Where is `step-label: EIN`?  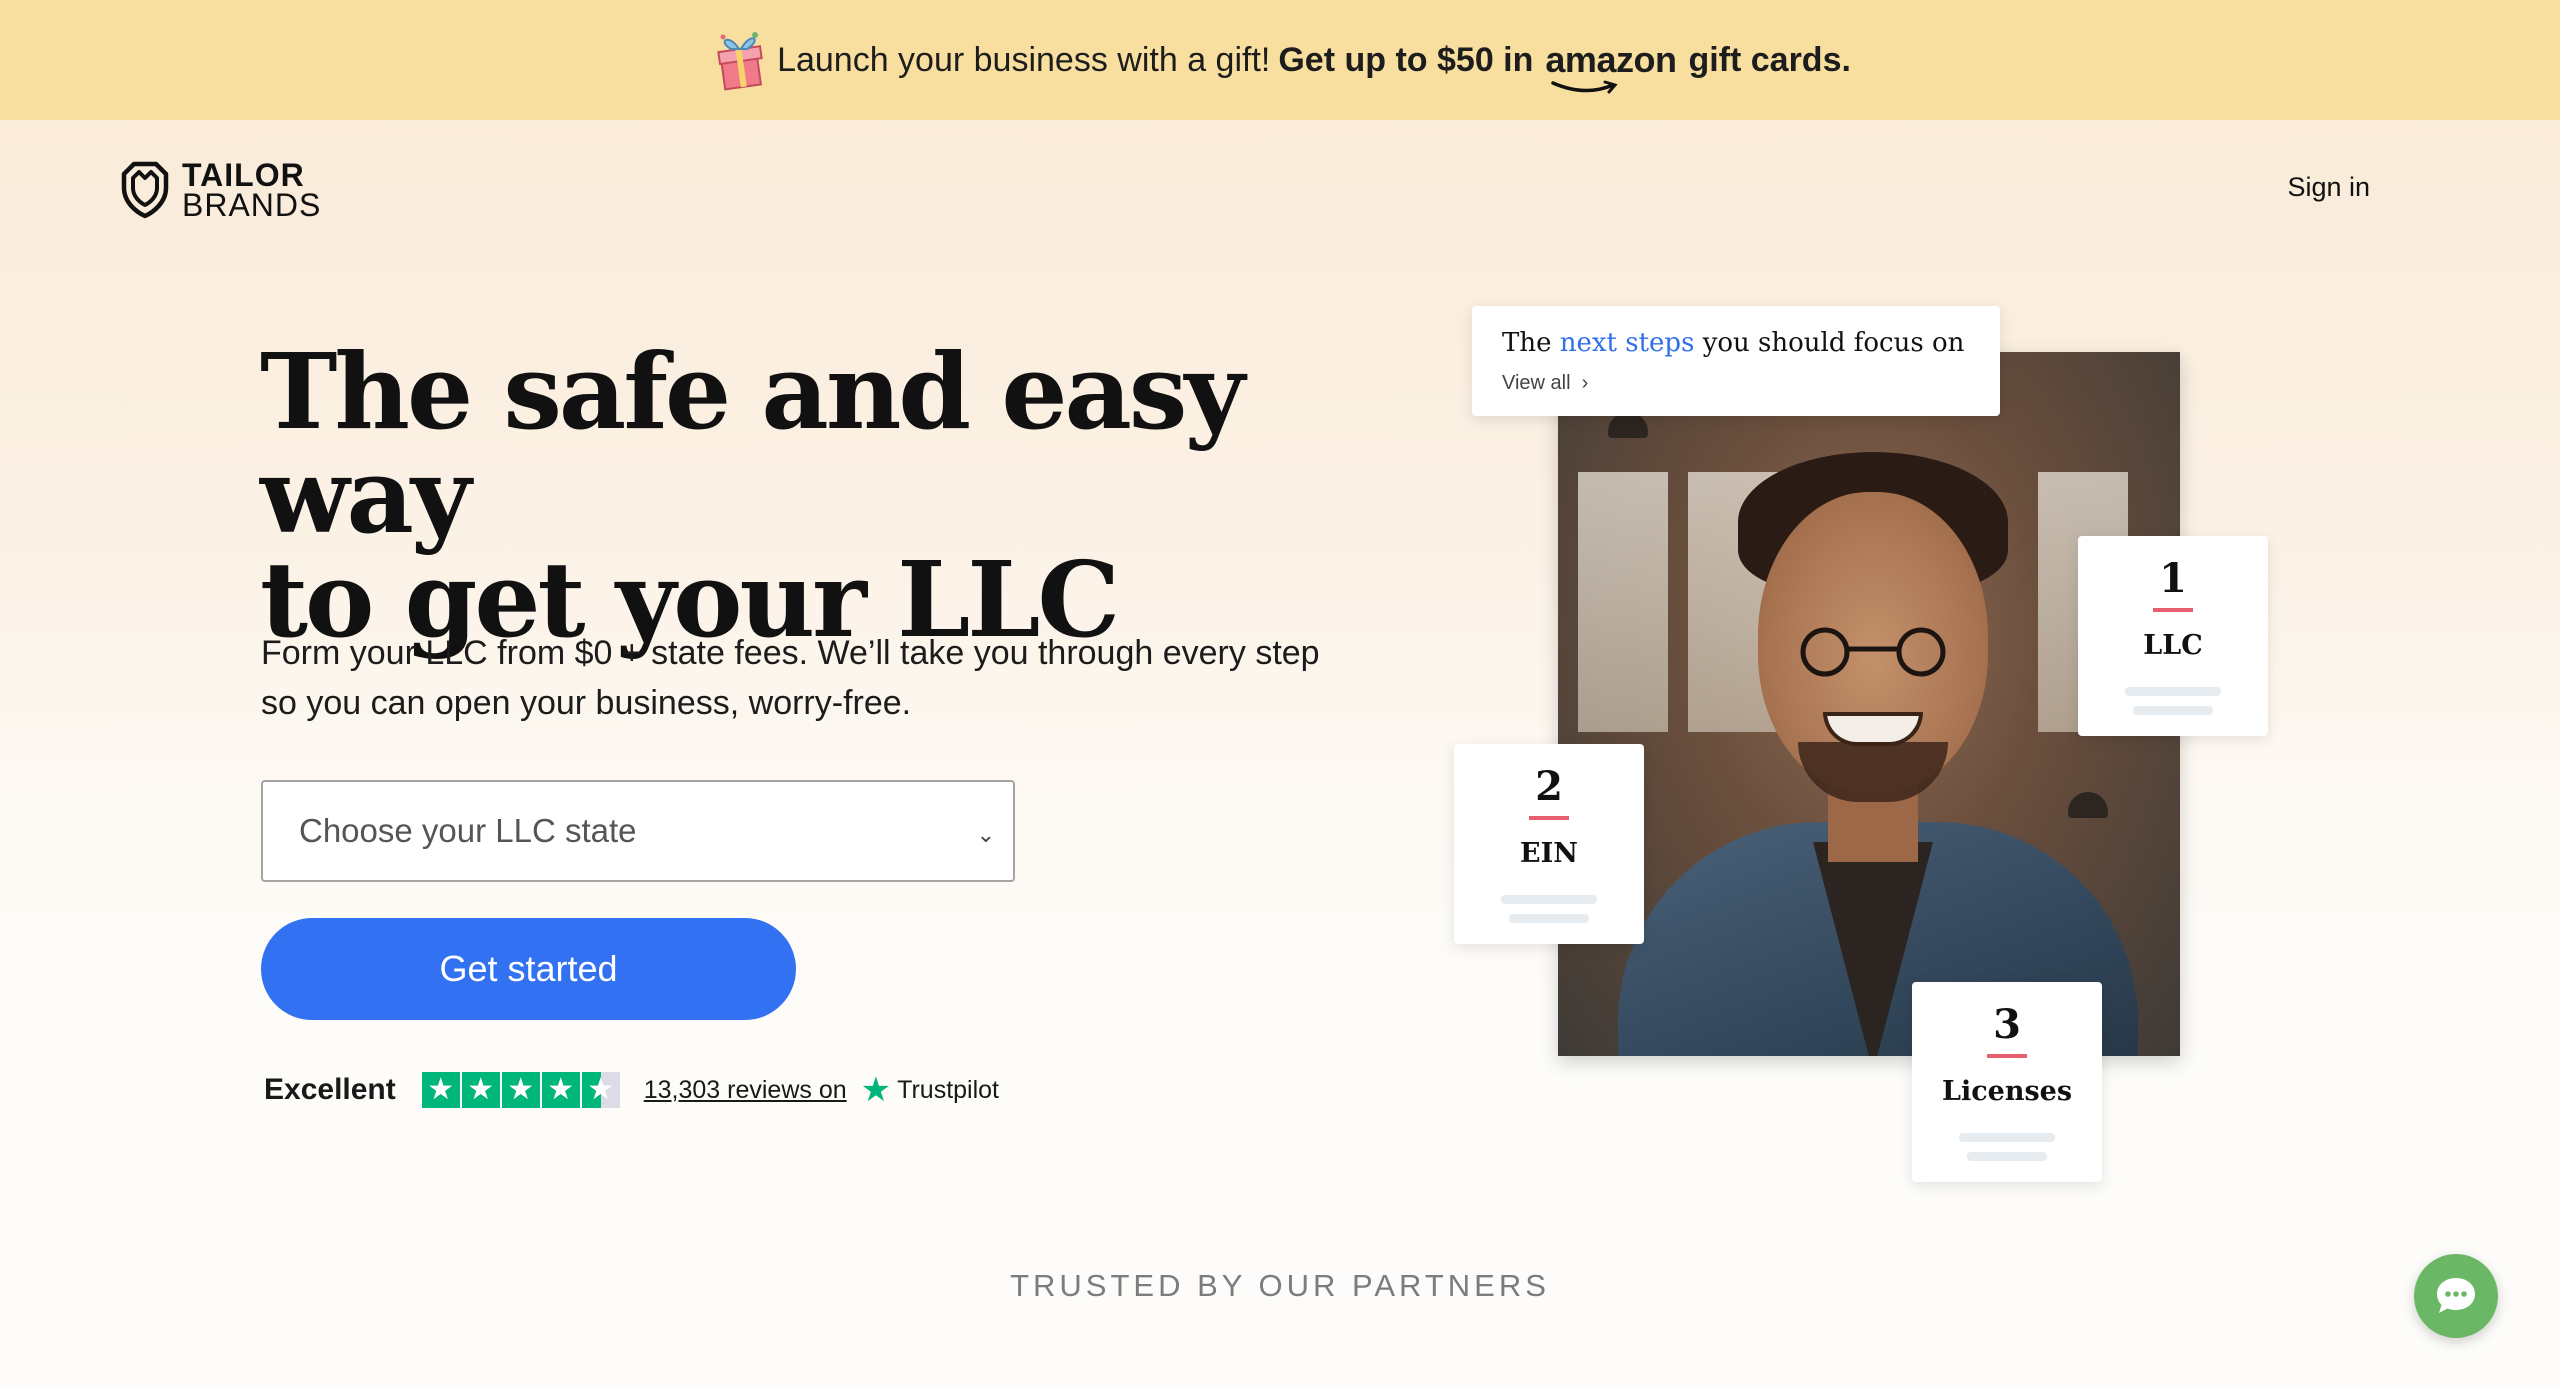 step-label: EIN is located at coordinates (1549, 853).